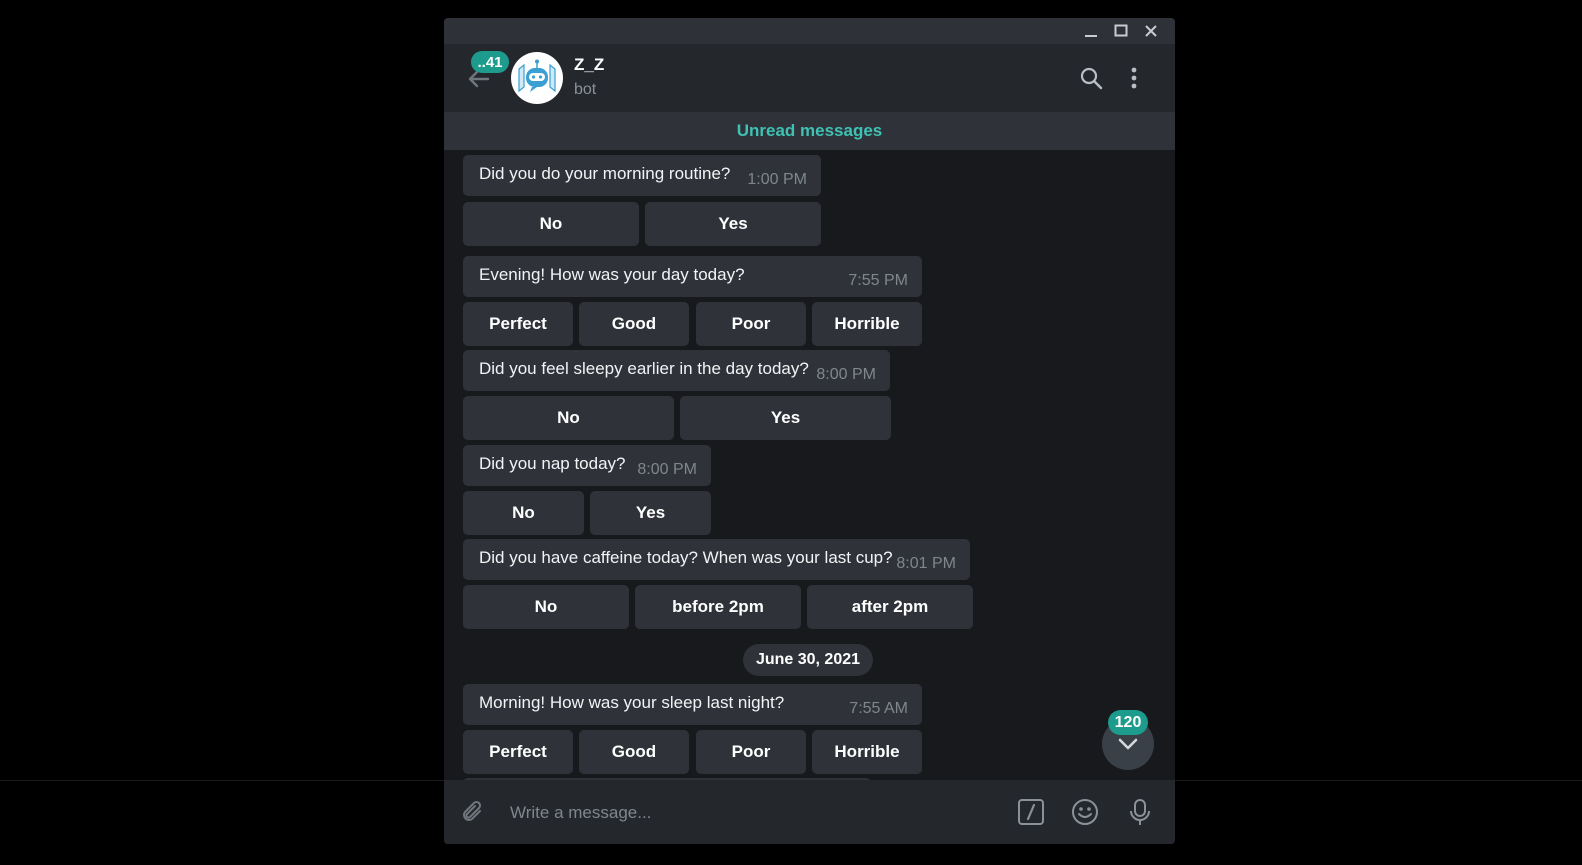 The width and height of the screenshot is (1582, 865). I want to click on inline-button-after-2pm: after 2pm, so click(890, 607).